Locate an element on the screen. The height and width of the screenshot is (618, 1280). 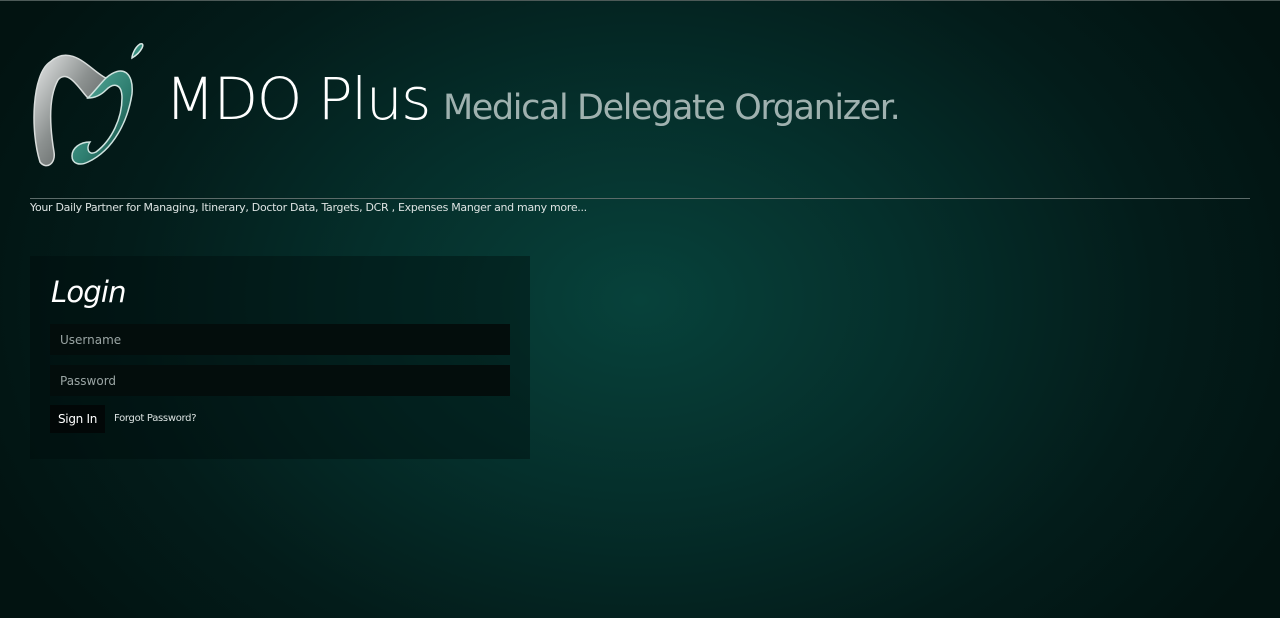
sign-in-button: Sign In is located at coordinates (77, 419).